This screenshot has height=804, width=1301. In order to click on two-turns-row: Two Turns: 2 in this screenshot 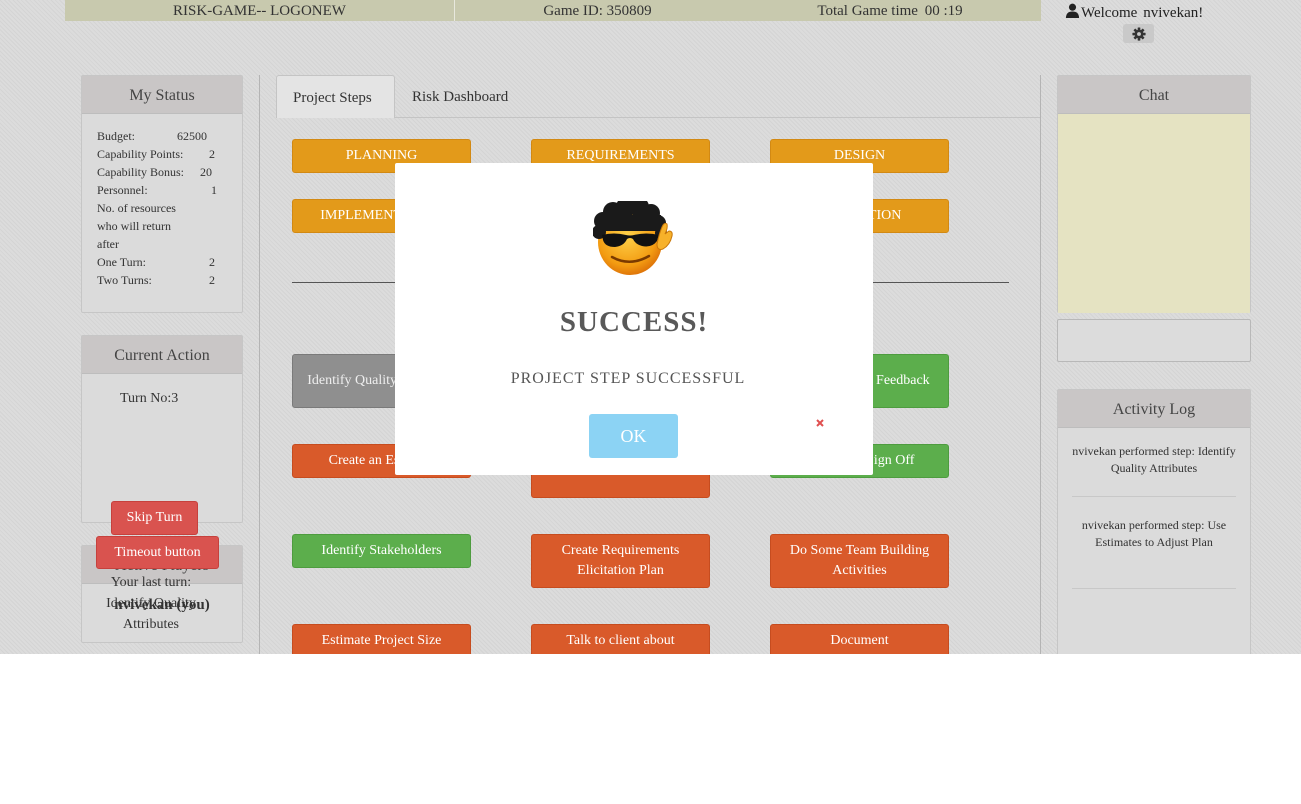, I will do `click(169, 280)`.